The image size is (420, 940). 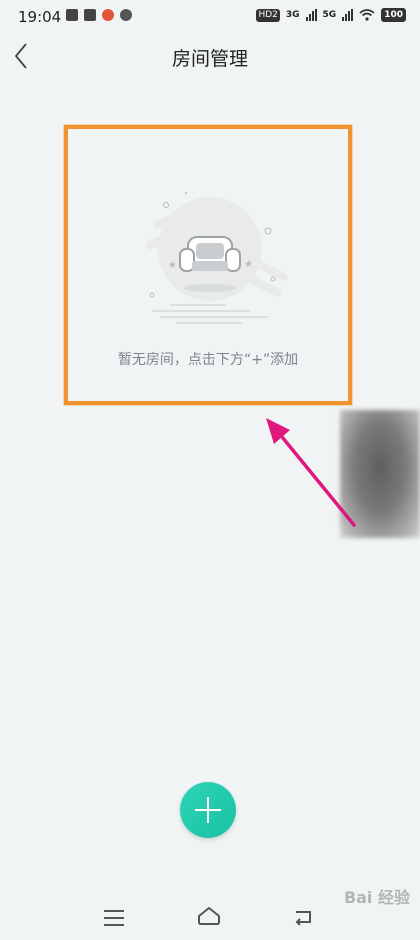 What do you see at coordinates (367, 15) in the screenshot?
I see `wifi-icon` at bounding box center [367, 15].